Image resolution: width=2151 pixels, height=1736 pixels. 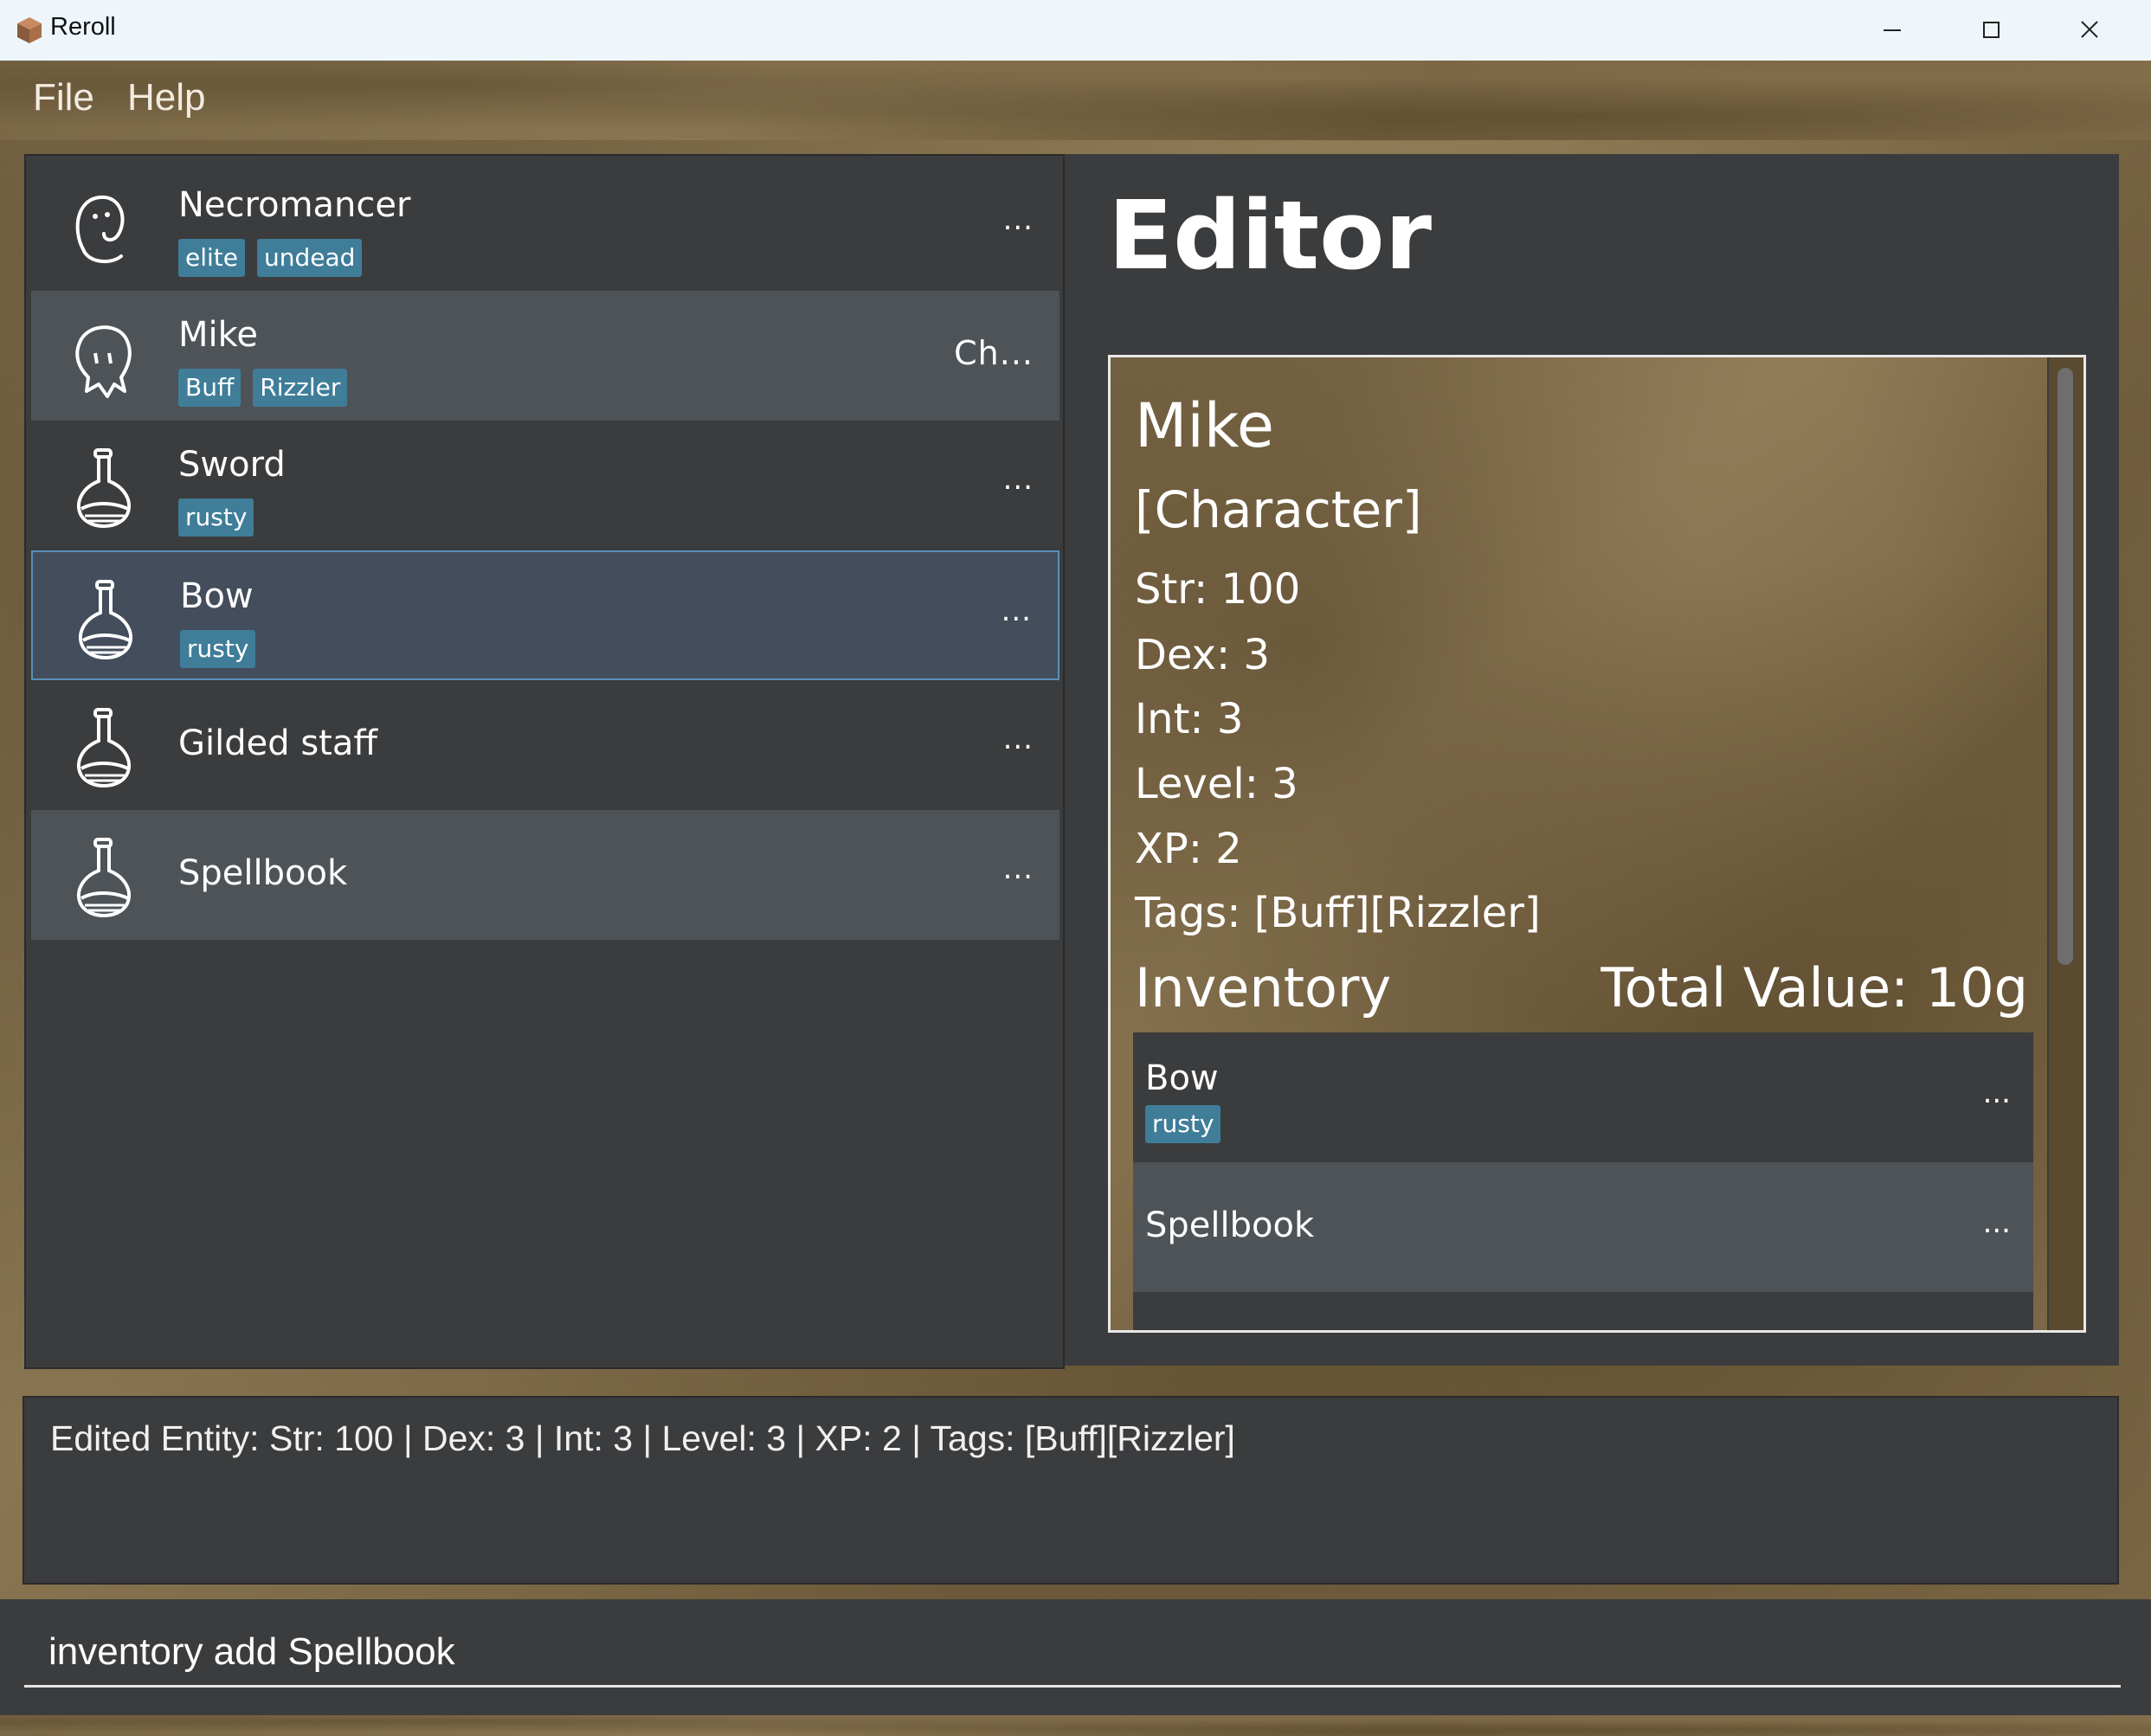 I want to click on command-box, so click(x=1075, y=1657).